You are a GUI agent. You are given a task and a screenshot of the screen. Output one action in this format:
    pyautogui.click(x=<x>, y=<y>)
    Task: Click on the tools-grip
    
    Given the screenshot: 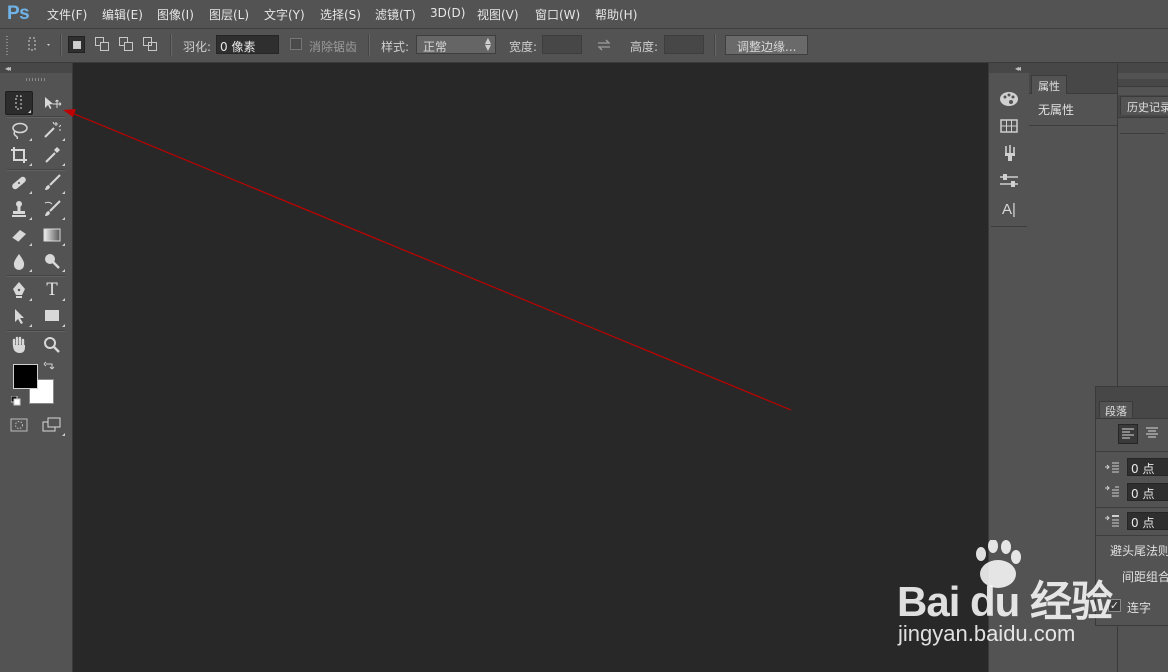 What is the action you would take?
    pyautogui.click(x=36, y=79)
    